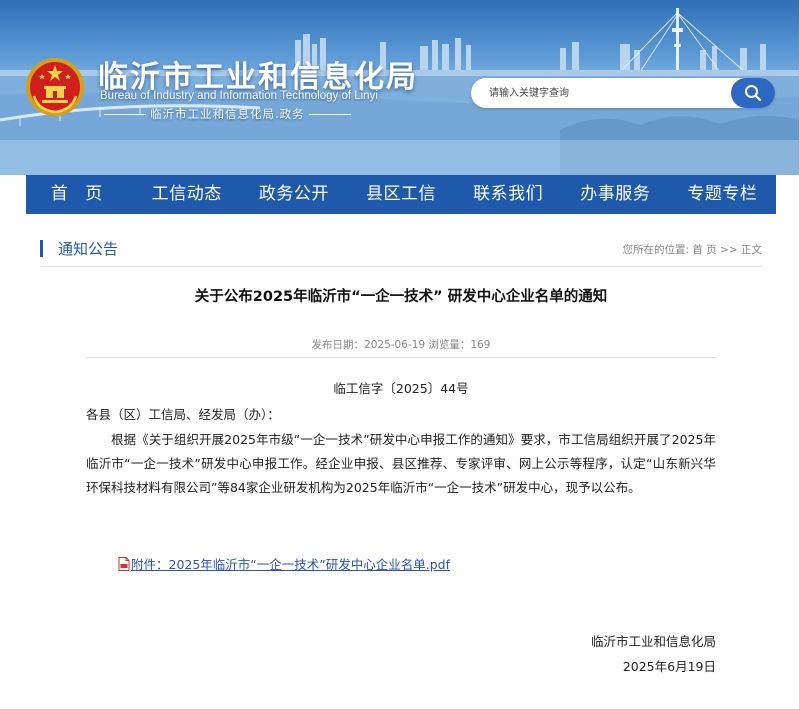  Describe the element at coordinates (751, 250) in the screenshot. I see `breadcrumb-current: 正文` at that location.